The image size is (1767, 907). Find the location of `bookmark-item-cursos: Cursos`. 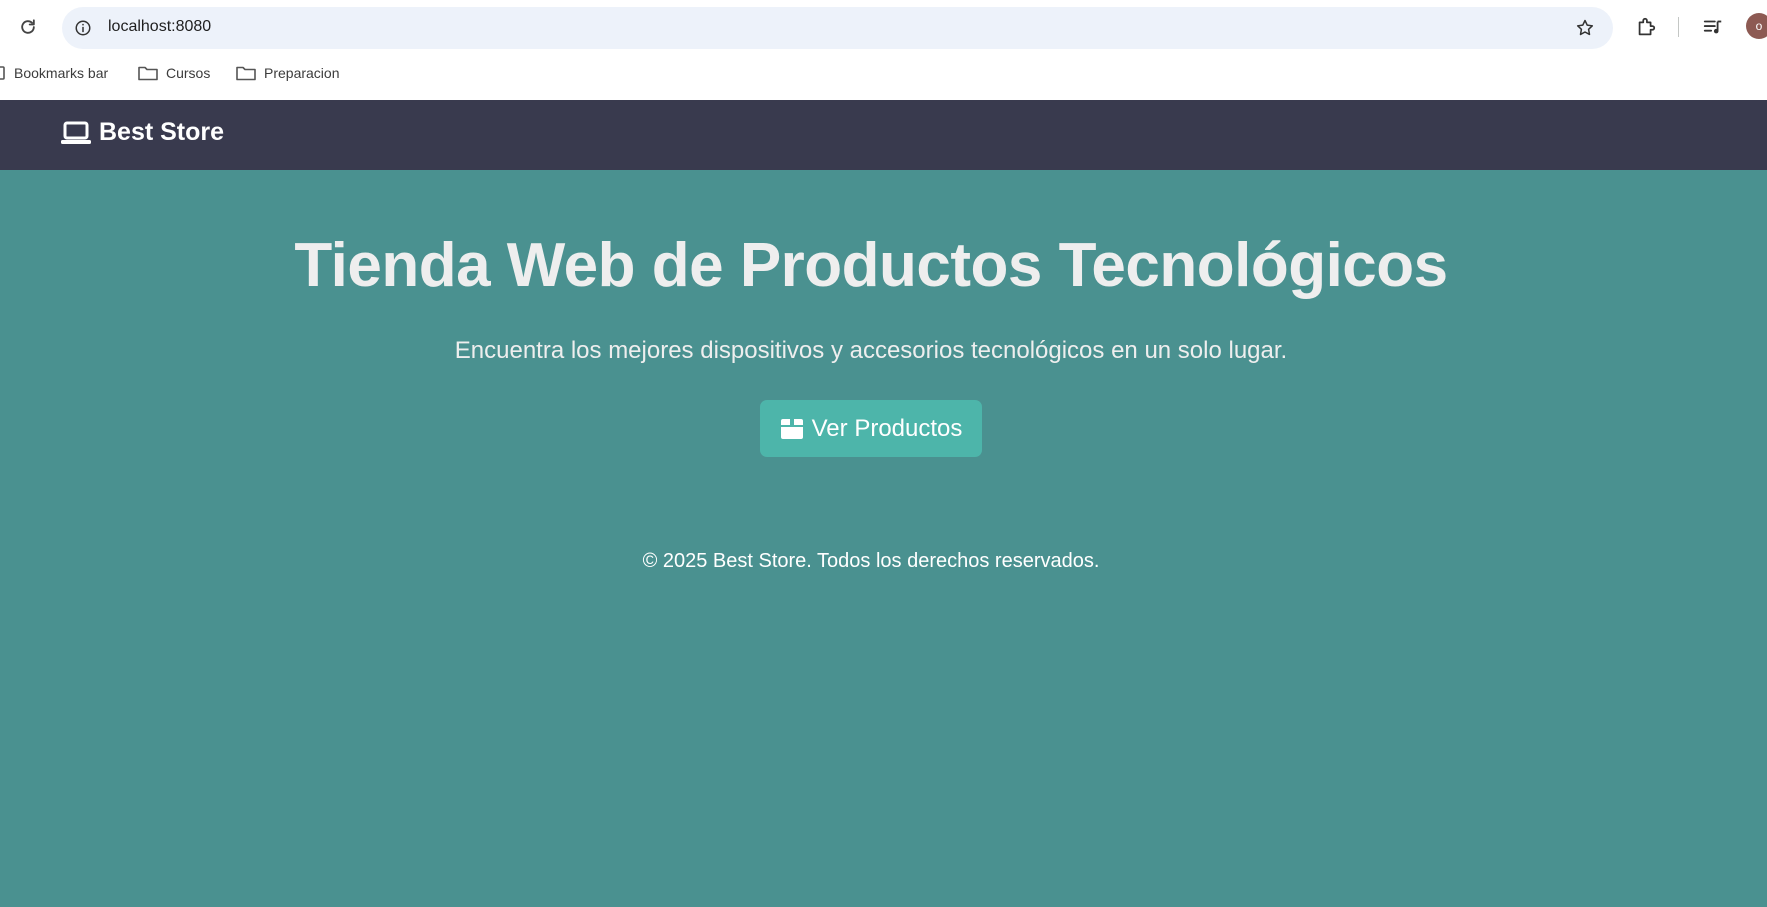

bookmark-item-cursos: Cursos is located at coordinates (174, 73).